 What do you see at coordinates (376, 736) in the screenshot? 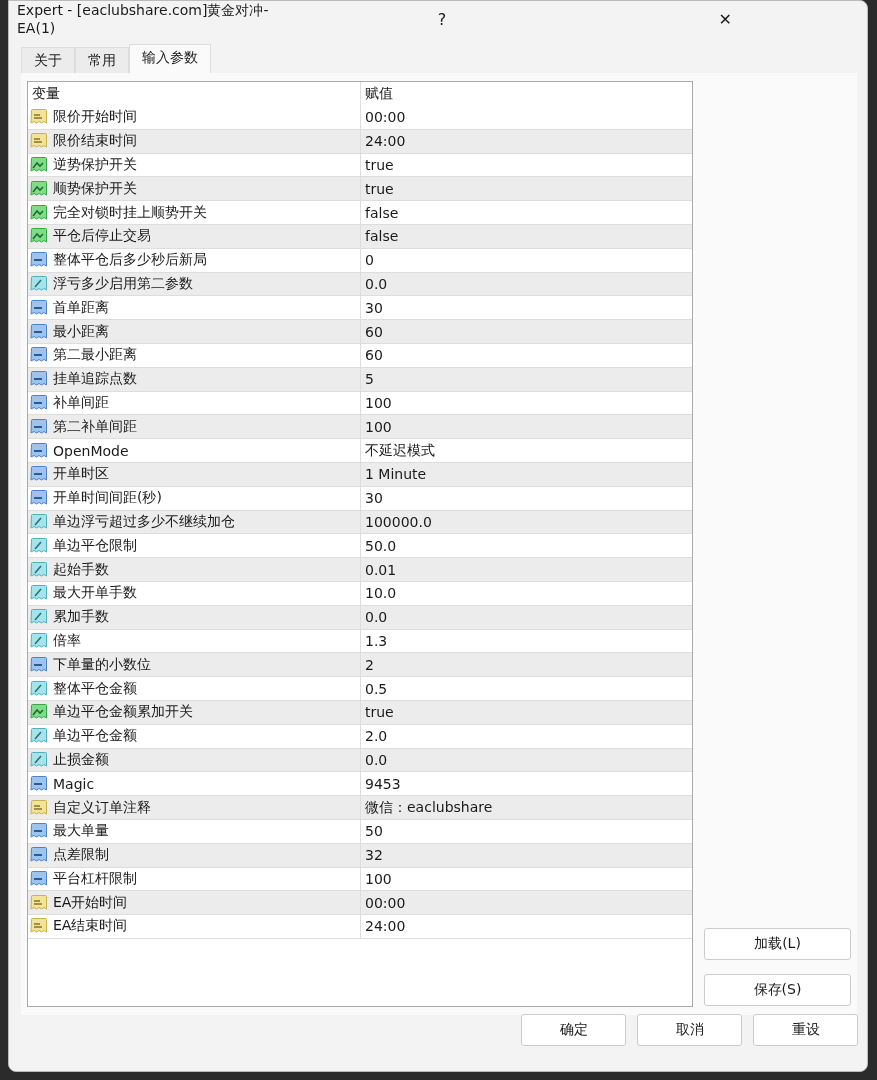
I see `parameter-value: 2.0` at bounding box center [376, 736].